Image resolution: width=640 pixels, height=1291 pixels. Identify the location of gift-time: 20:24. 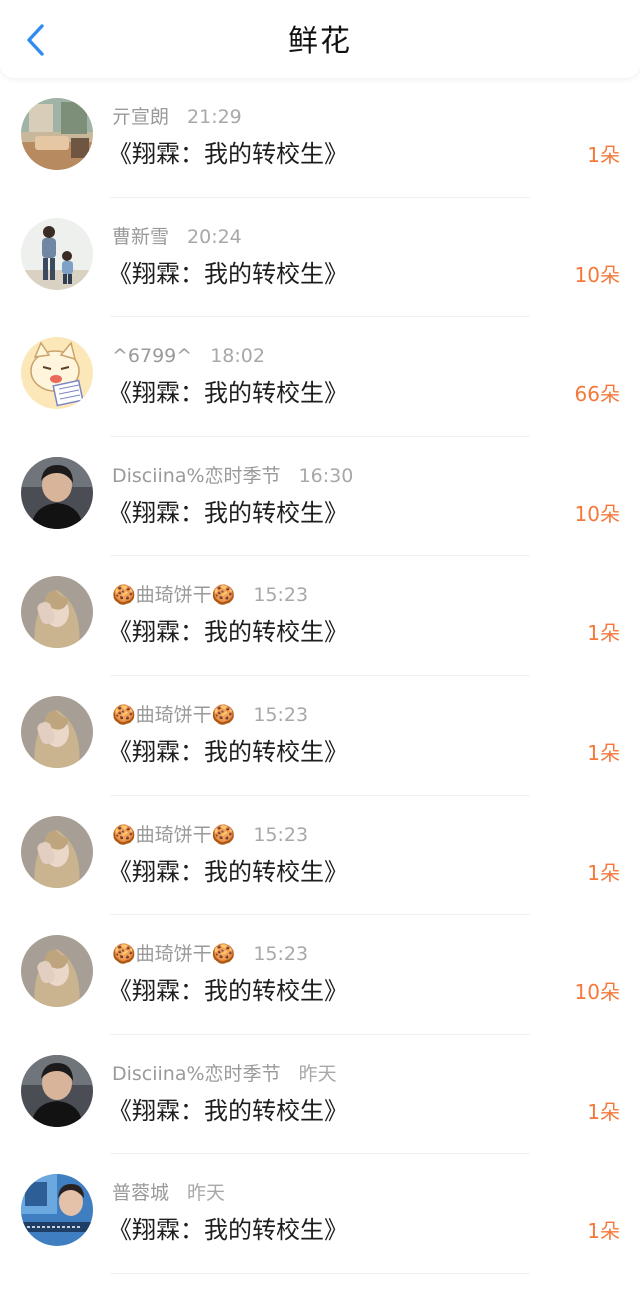
(214, 236).